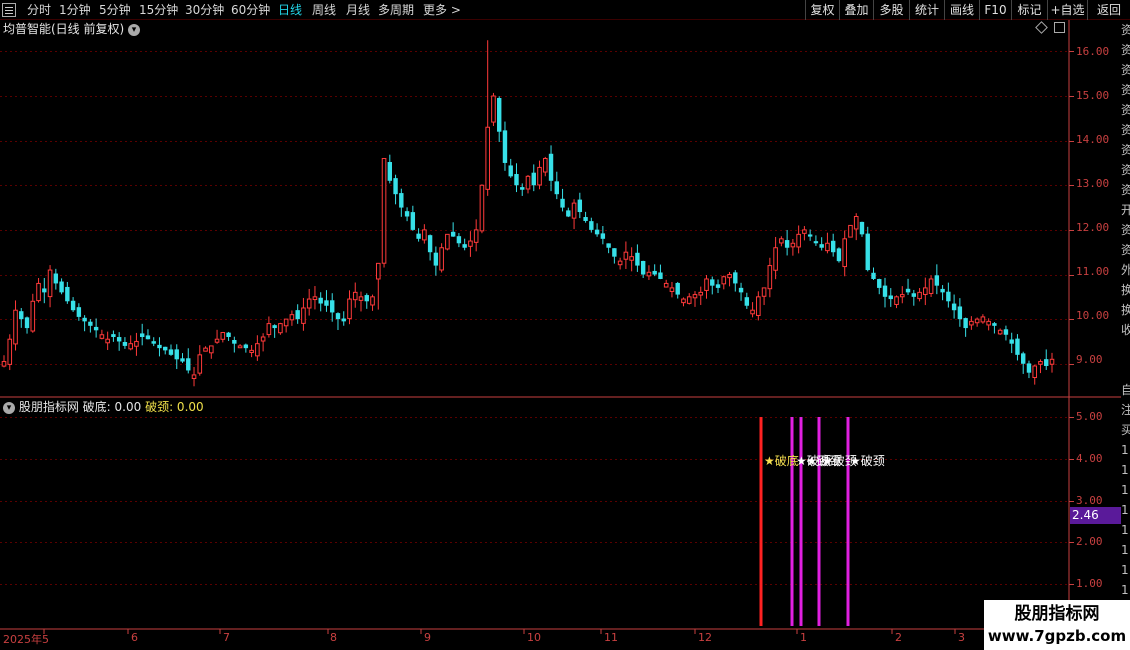  Describe the element at coordinates (804, 521) in the screenshot. I see `signal-bars` at that location.